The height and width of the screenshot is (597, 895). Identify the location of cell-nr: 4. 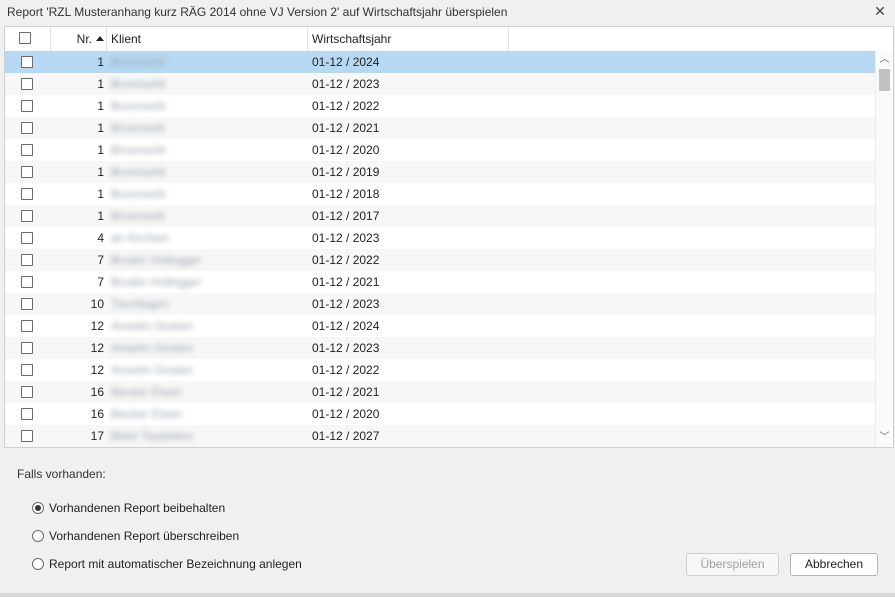
(100, 238).